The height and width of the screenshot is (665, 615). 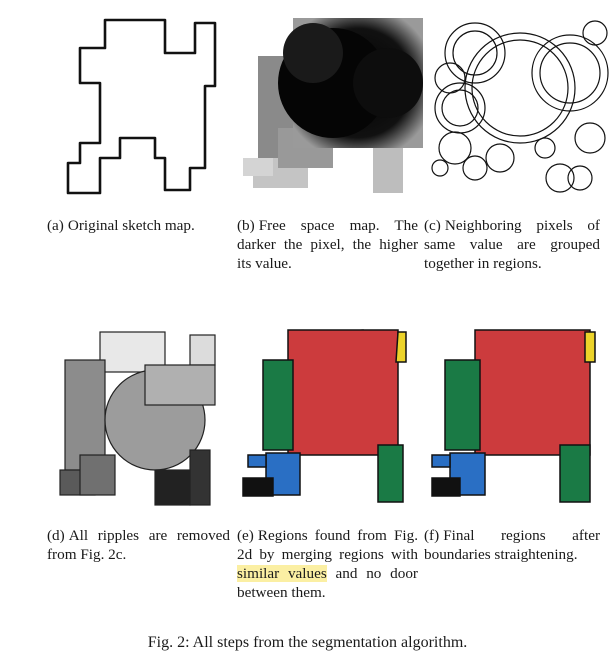 I want to click on panel-d, so click(x=135, y=420).